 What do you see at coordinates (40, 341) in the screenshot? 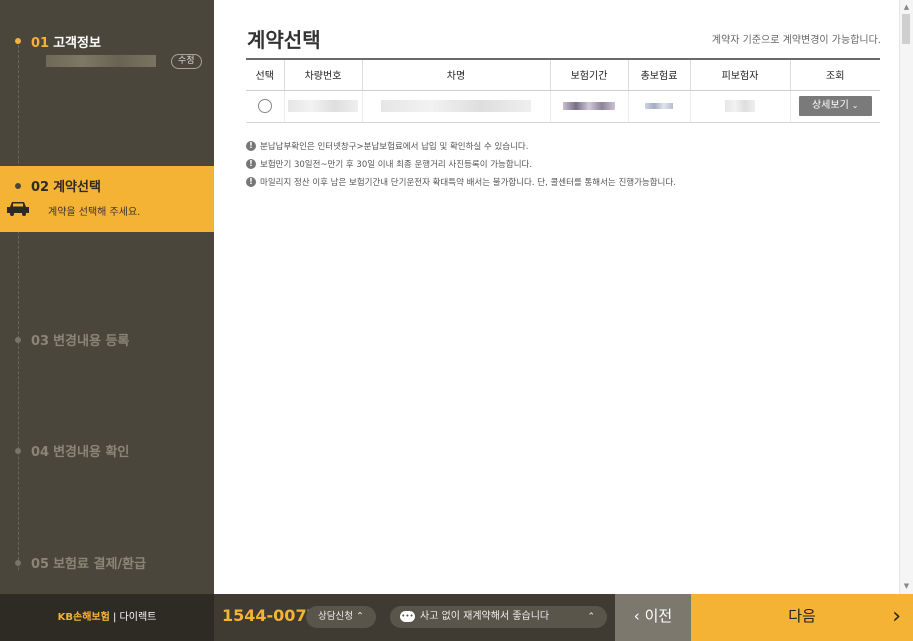
I see `step-number: 03` at bounding box center [40, 341].